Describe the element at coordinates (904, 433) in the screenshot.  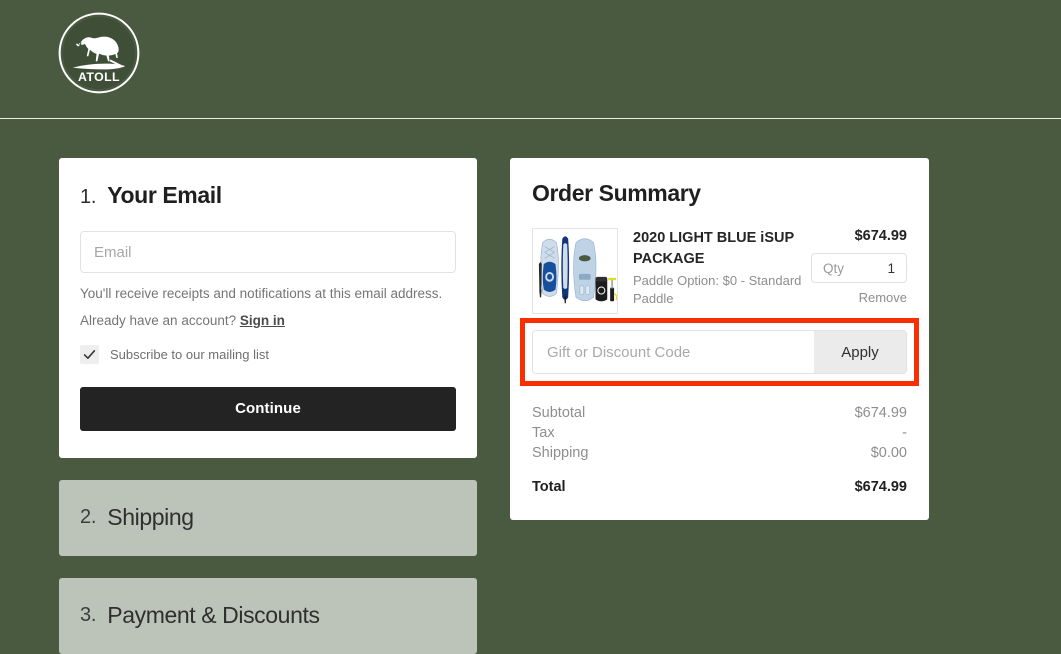
I see `tax-value: -` at that location.